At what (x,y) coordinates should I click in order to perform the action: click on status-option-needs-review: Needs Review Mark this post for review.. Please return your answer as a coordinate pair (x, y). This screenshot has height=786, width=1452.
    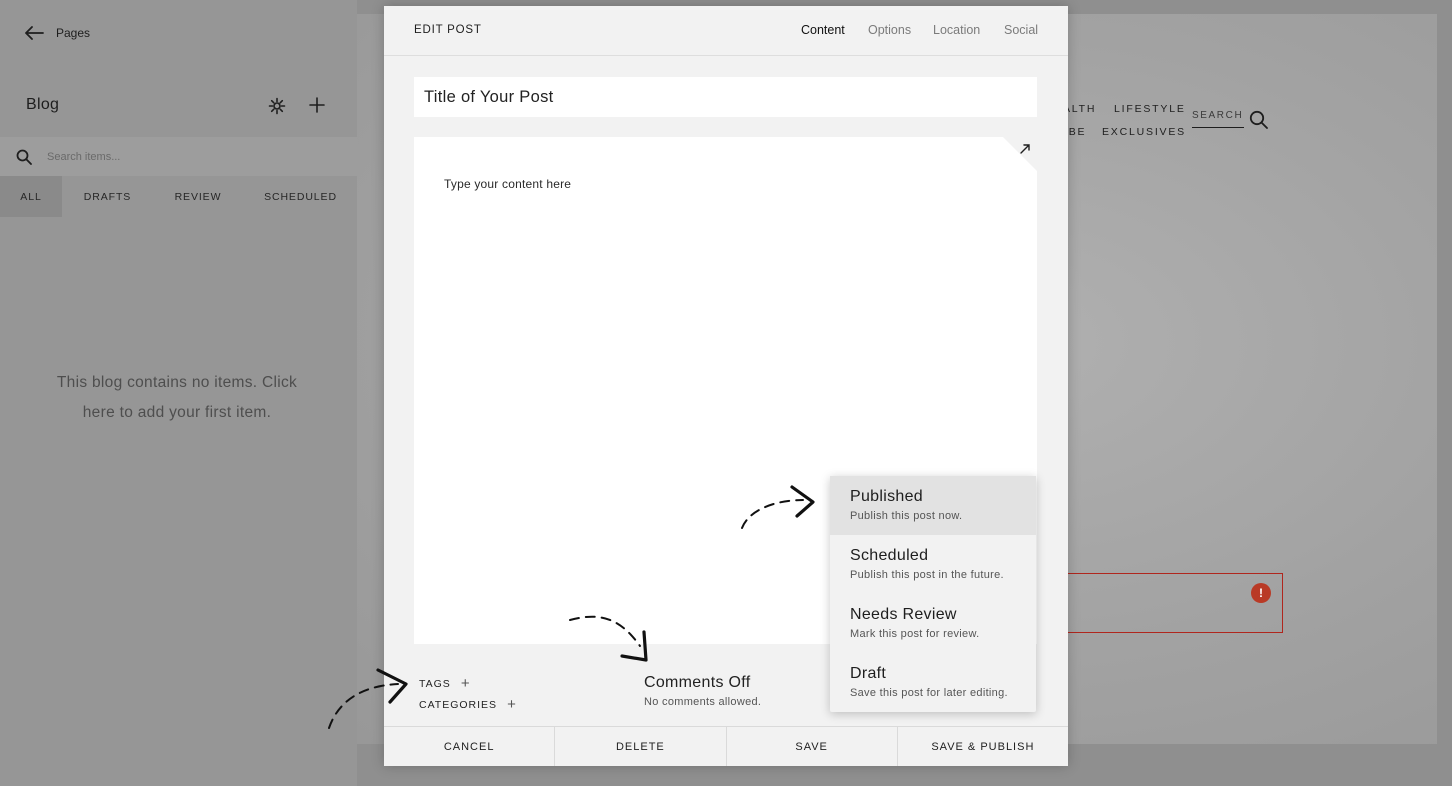
    Looking at the image, I should click on (933, 623).